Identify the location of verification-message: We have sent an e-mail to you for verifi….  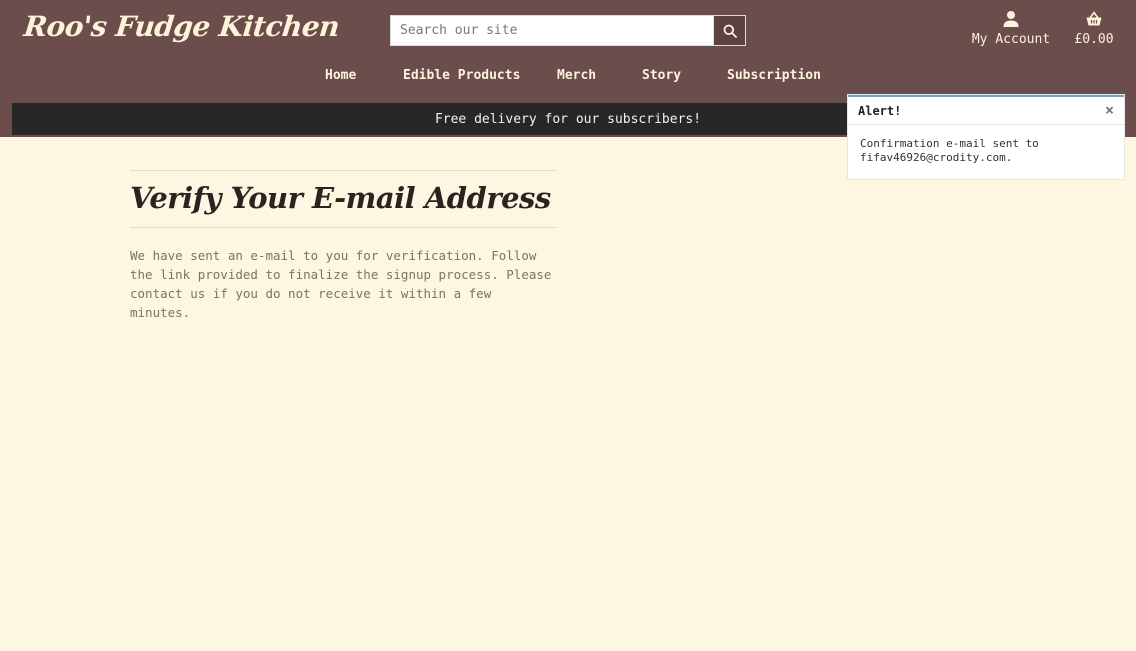
(341, 284).